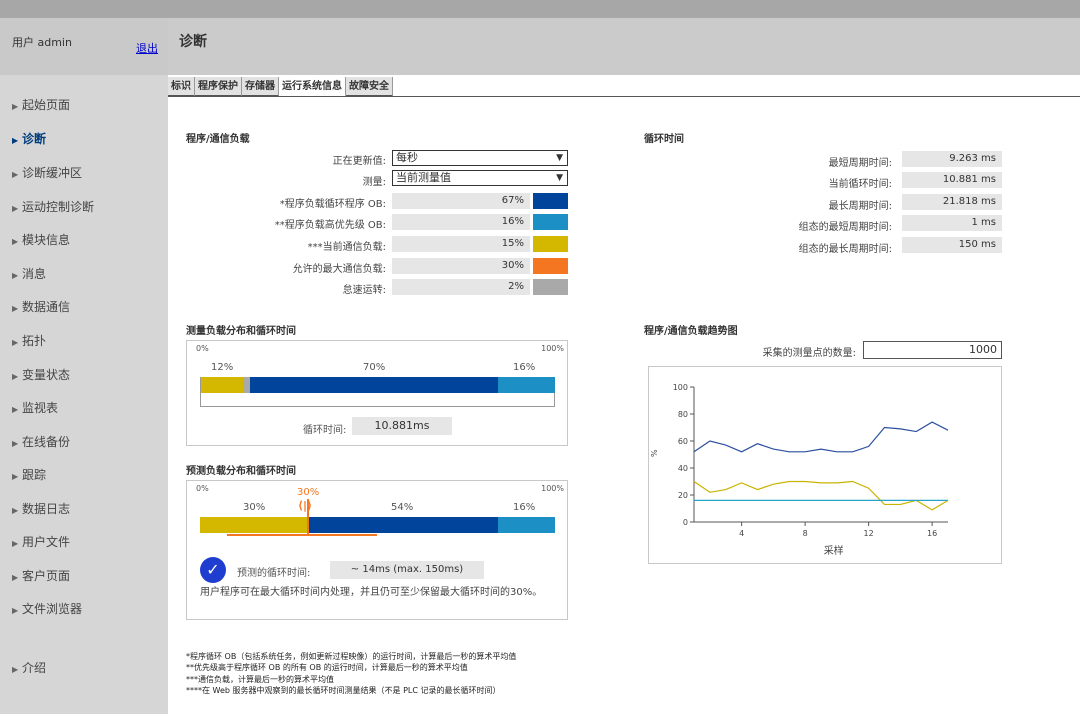 The width and height of the screenshot is (1080, 714). Describe the element at coordinates (302, 535) in the screenshot. I see `max-comm-range` at that location.